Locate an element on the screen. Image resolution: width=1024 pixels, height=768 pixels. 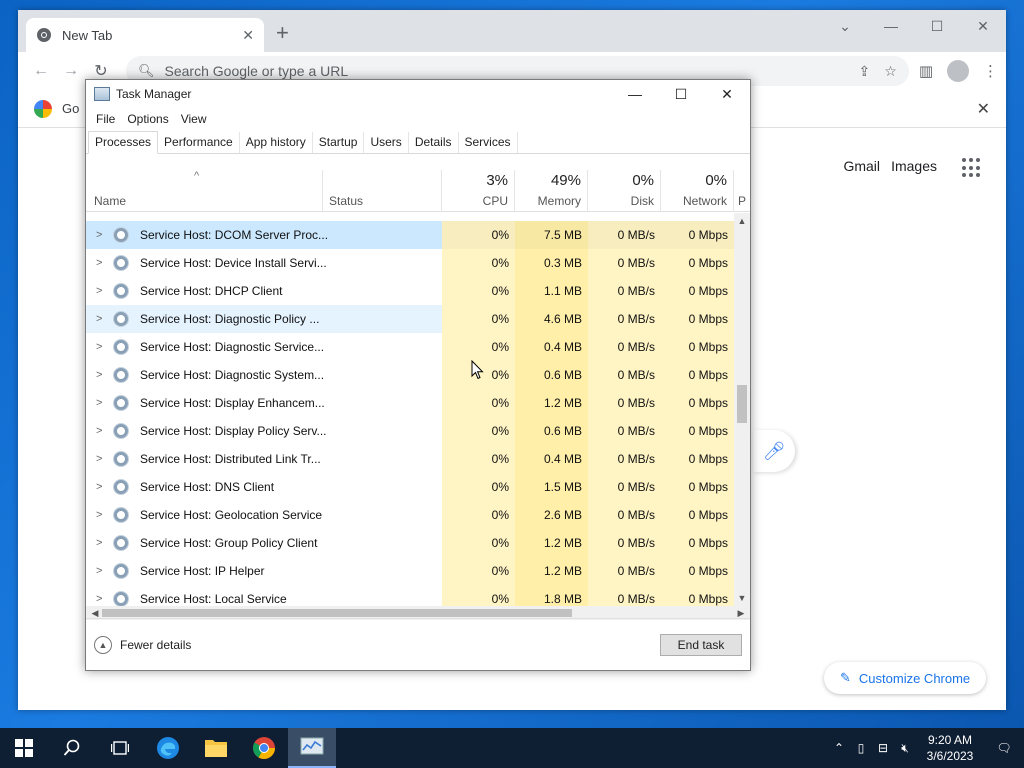
tab-users: Users is located at coordinates (386, 142).